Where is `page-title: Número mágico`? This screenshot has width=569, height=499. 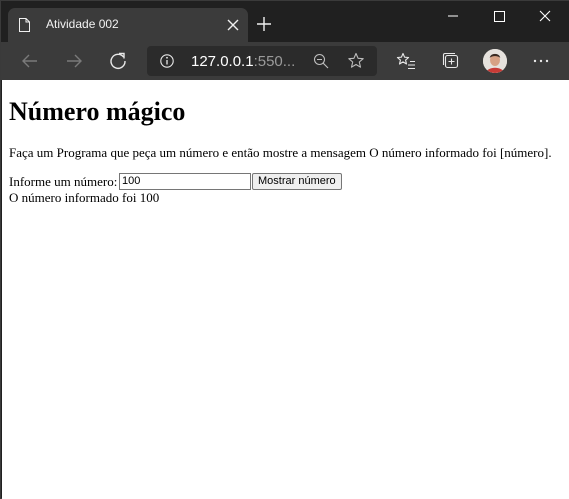
page-title: Número mágico is located at coordinates (97, 111).